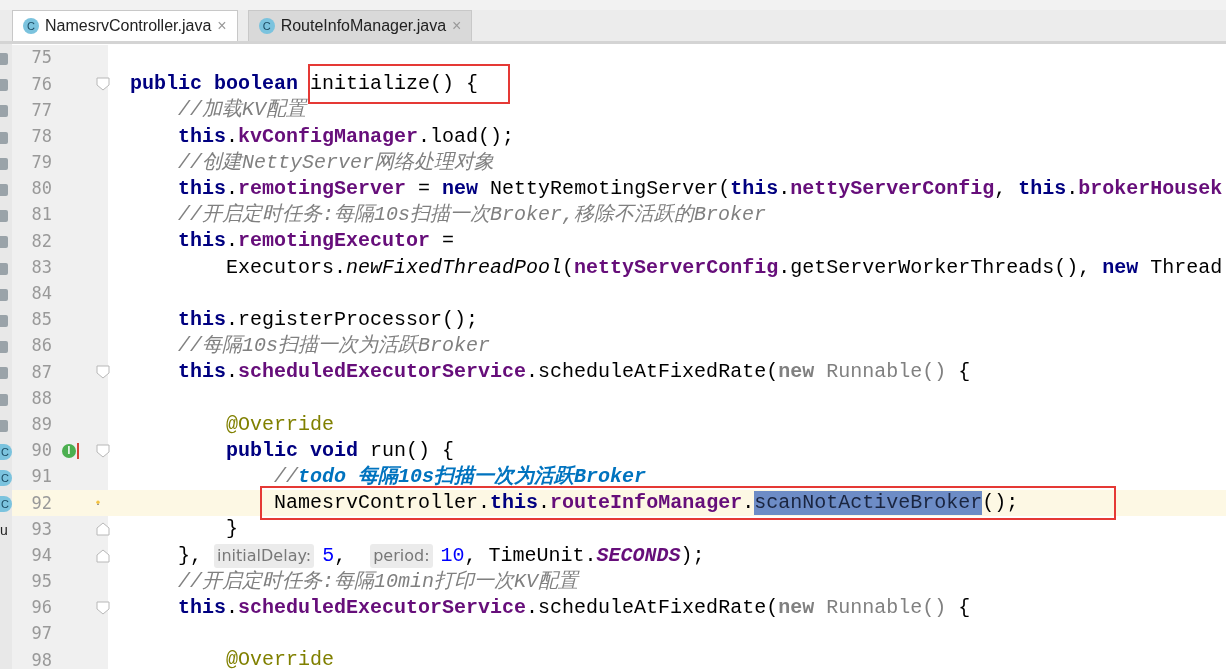 Image resolution: width=1226 pixels, height=669 pixels. What do you see at coordinates (328, 555) in the screenshot?
I see `number-literal: 5` at bounding box center [328, 555].